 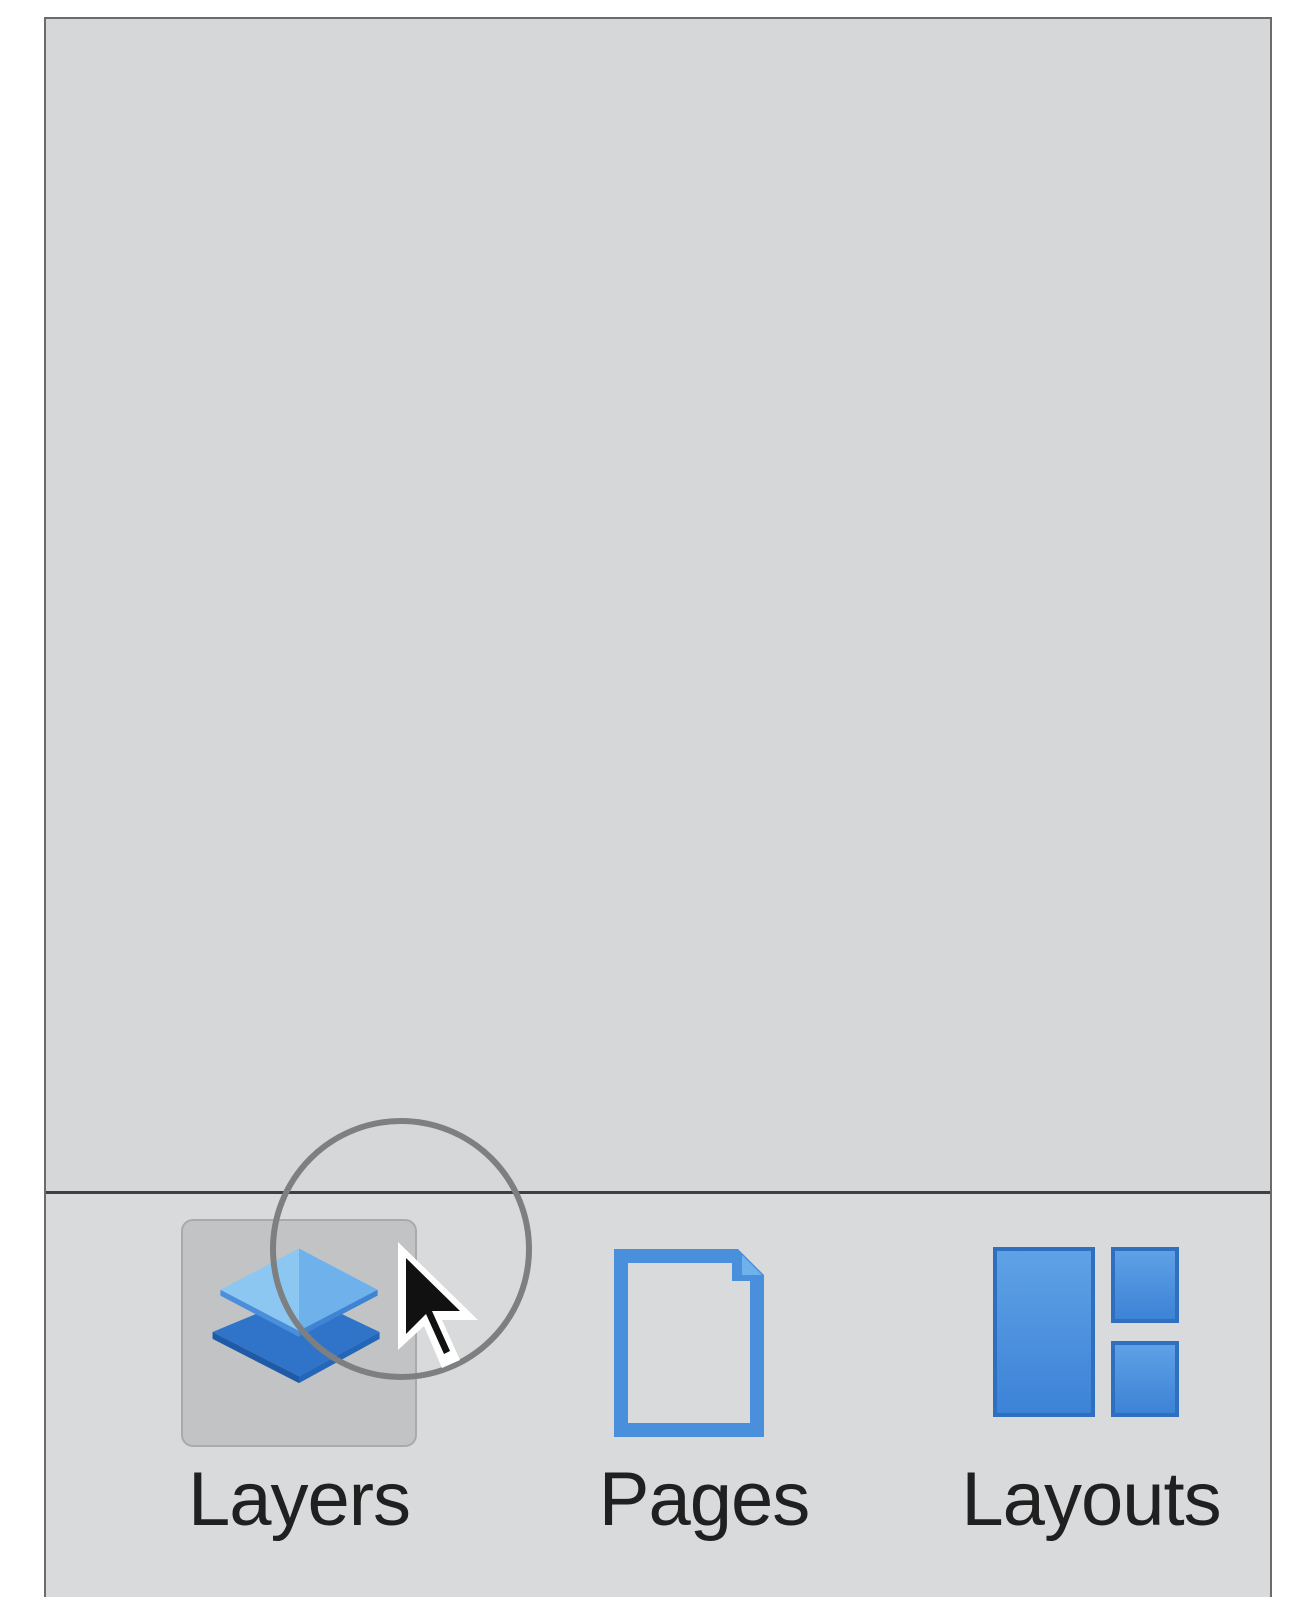 I want to click on tab-pages: Pages, so click(x=704, y=1395).